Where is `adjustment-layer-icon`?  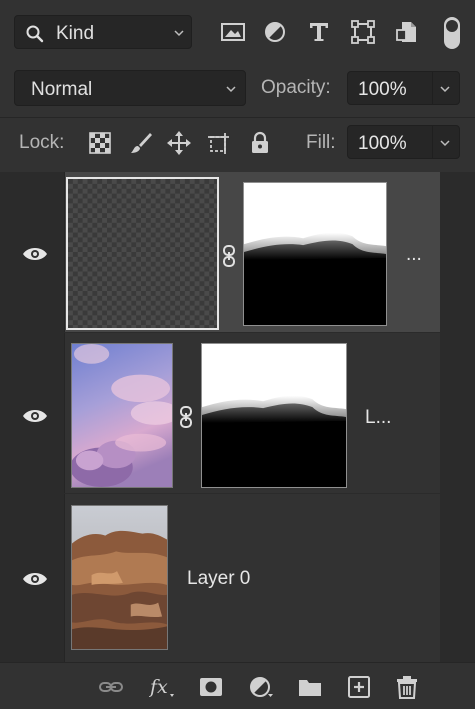
adjustment-layer-icon is located at coordinates (261, 687).